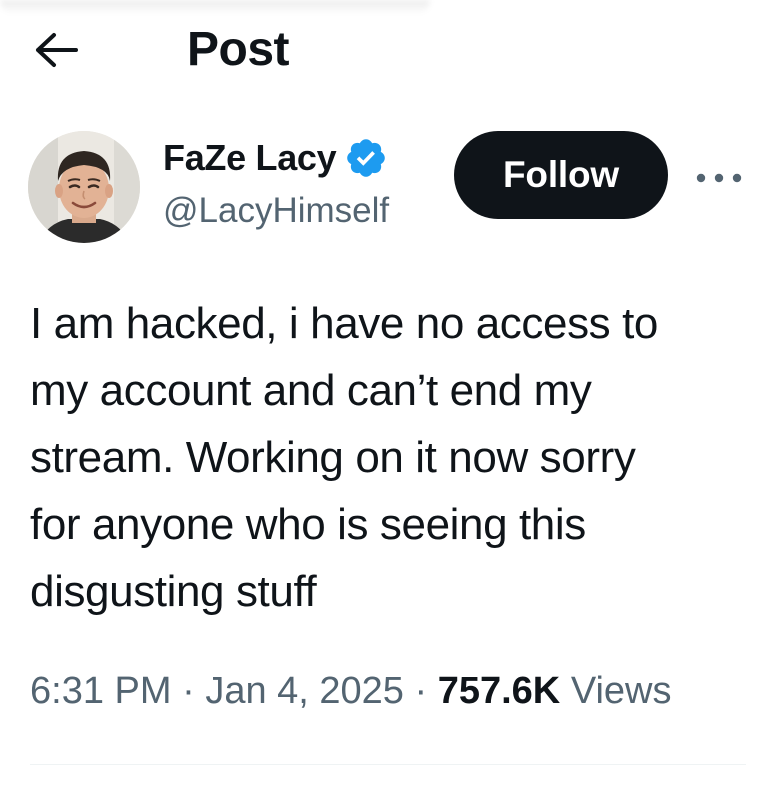 The image size is (780, 793). I want to click on avatar, so click(84, 187).